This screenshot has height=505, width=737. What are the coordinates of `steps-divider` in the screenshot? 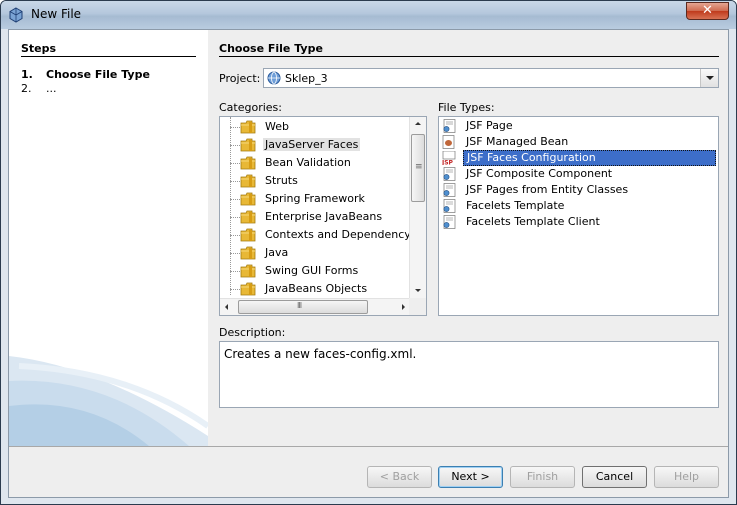 It's located at (108, 56).